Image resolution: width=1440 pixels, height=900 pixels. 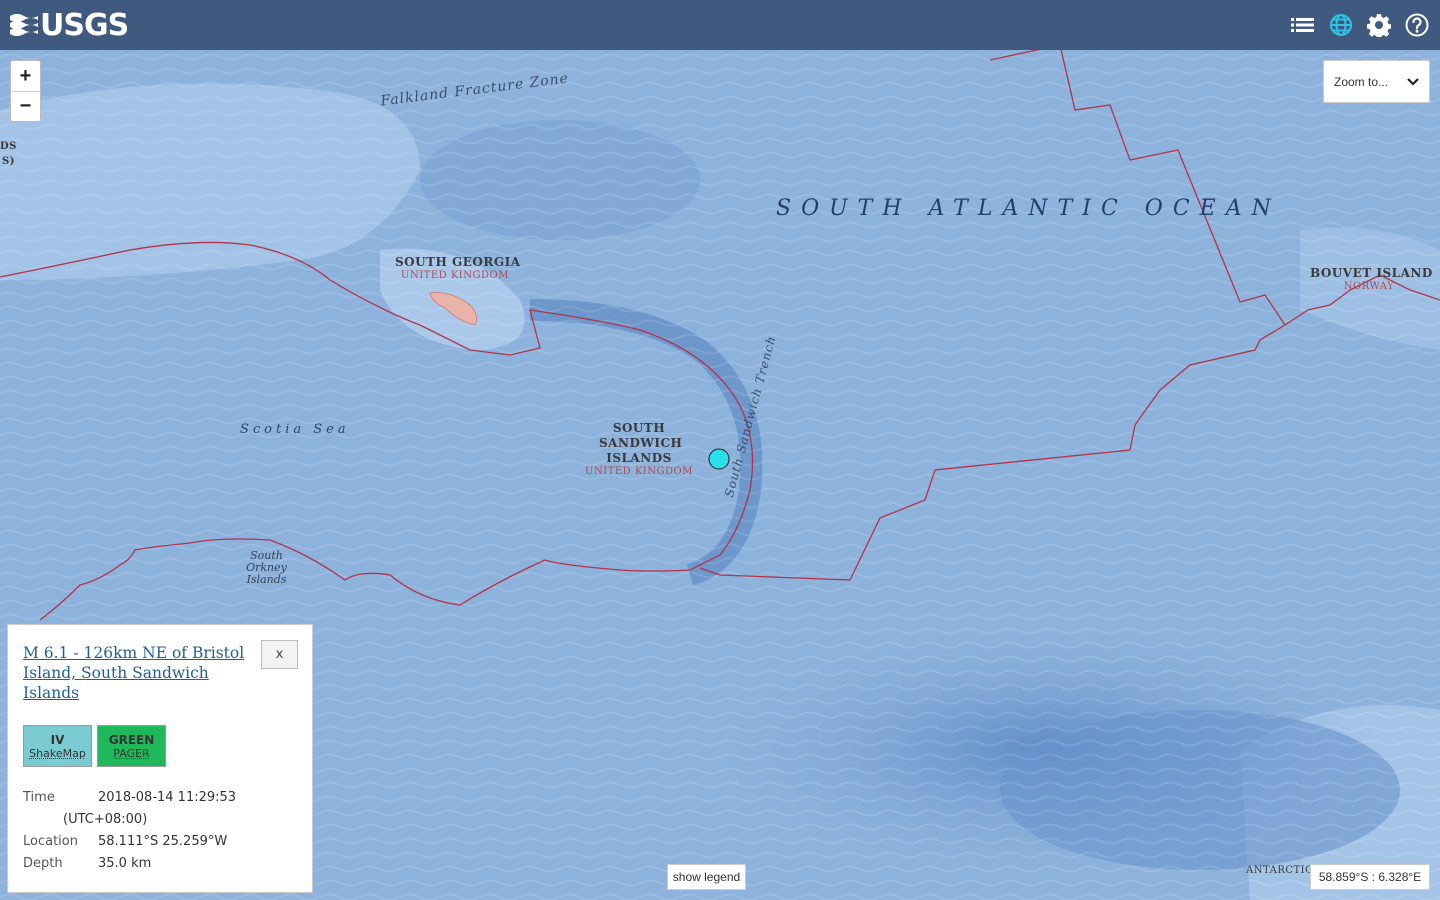 What do you see at coordinates (50, 841) in the screenshot?
I see `location-label: Location` at bounding box center [50, 841].